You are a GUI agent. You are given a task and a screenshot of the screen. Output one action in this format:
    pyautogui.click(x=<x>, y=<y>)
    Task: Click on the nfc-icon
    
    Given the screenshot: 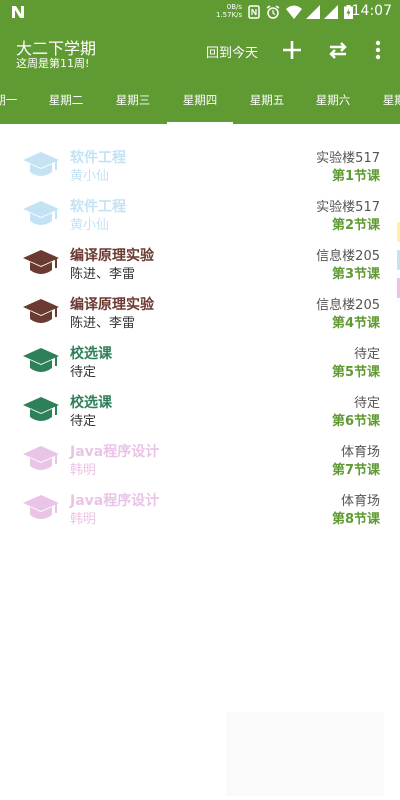 What is the action you would take?
    pyautogui.click(x=254, y=12)
    